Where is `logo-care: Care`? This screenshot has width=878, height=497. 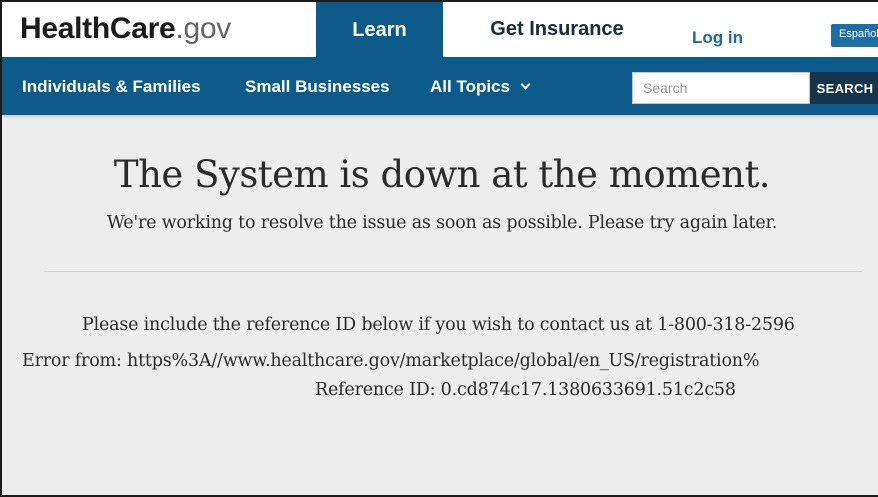
logo-care: Care is located at coordinates (142, 28).